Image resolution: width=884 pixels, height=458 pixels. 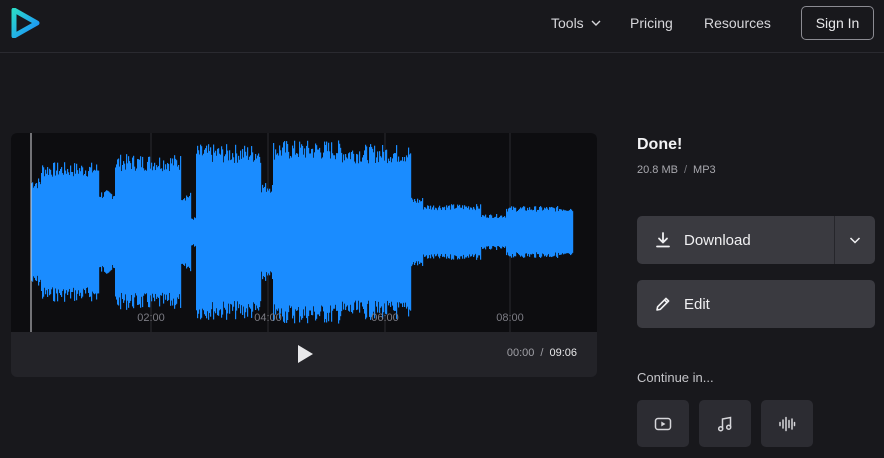 I want to click on timeline-tick-label: 04:00, so click(x=268, y=318).